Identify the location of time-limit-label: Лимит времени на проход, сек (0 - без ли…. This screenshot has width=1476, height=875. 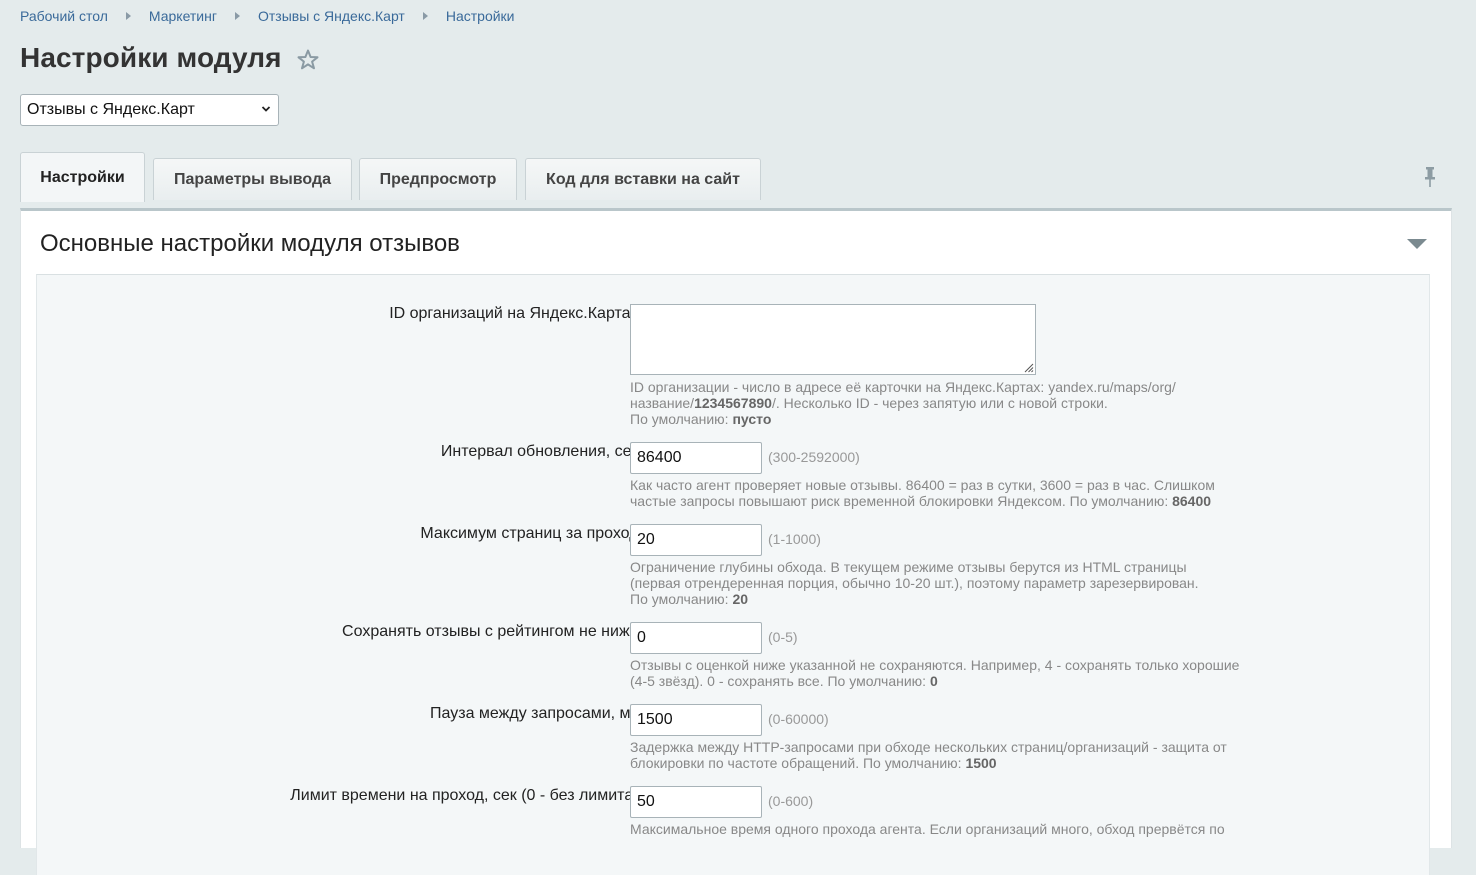
(466, 795).